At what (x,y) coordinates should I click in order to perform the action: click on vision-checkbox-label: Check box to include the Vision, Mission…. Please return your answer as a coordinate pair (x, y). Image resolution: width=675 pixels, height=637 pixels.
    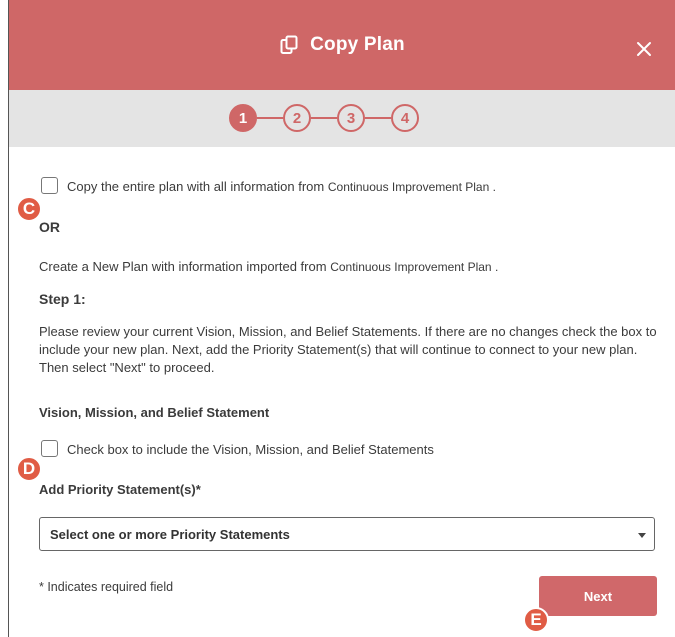
    Looking at the image, I should click on (250, 449).